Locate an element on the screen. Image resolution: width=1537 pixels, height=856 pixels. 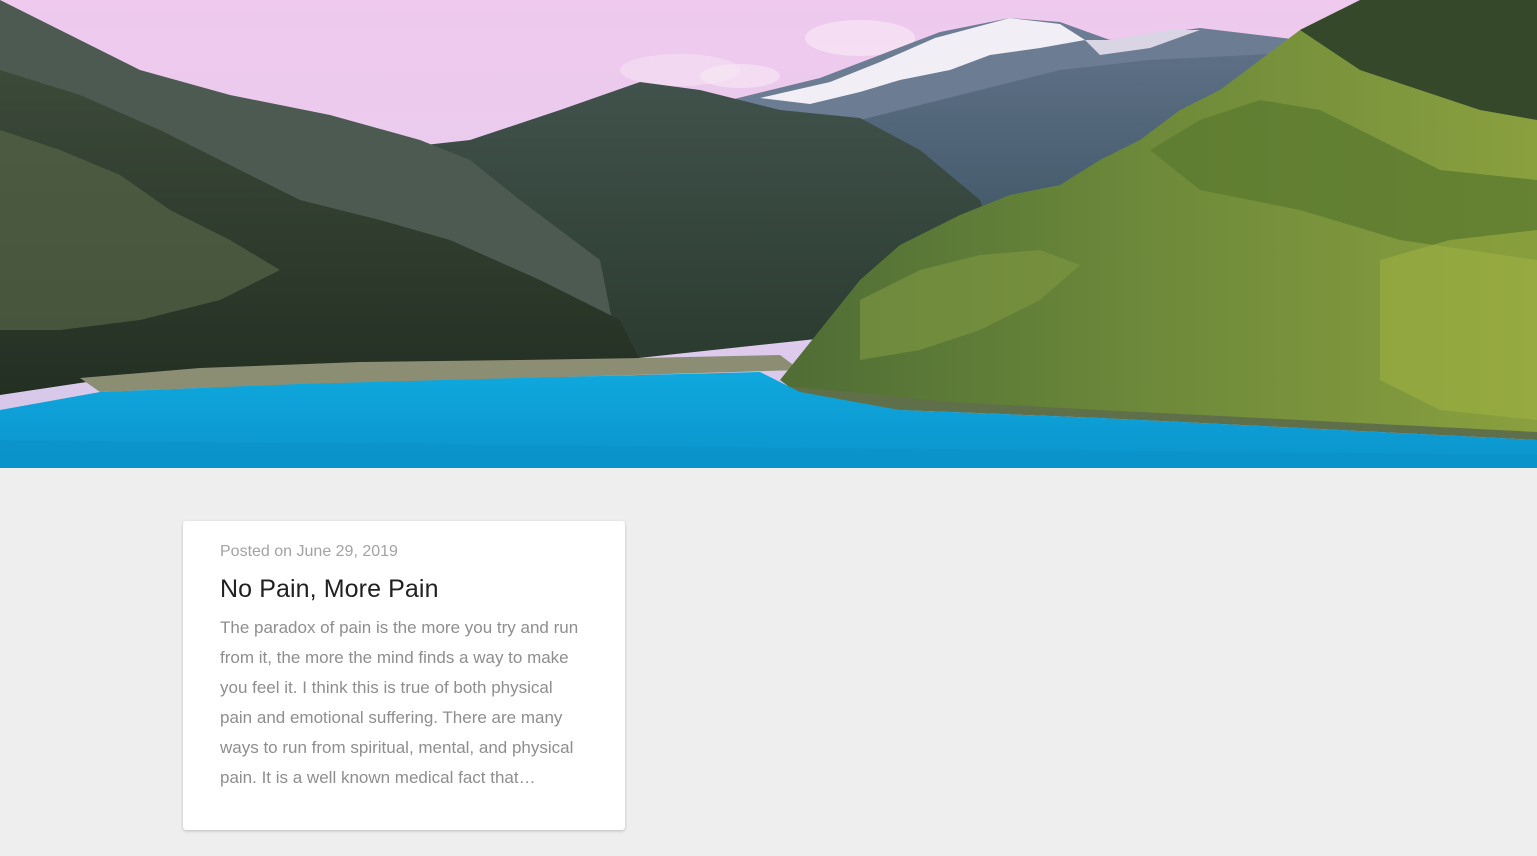
post-title: No Pain, More Pain is located at coordinates (403, 589).